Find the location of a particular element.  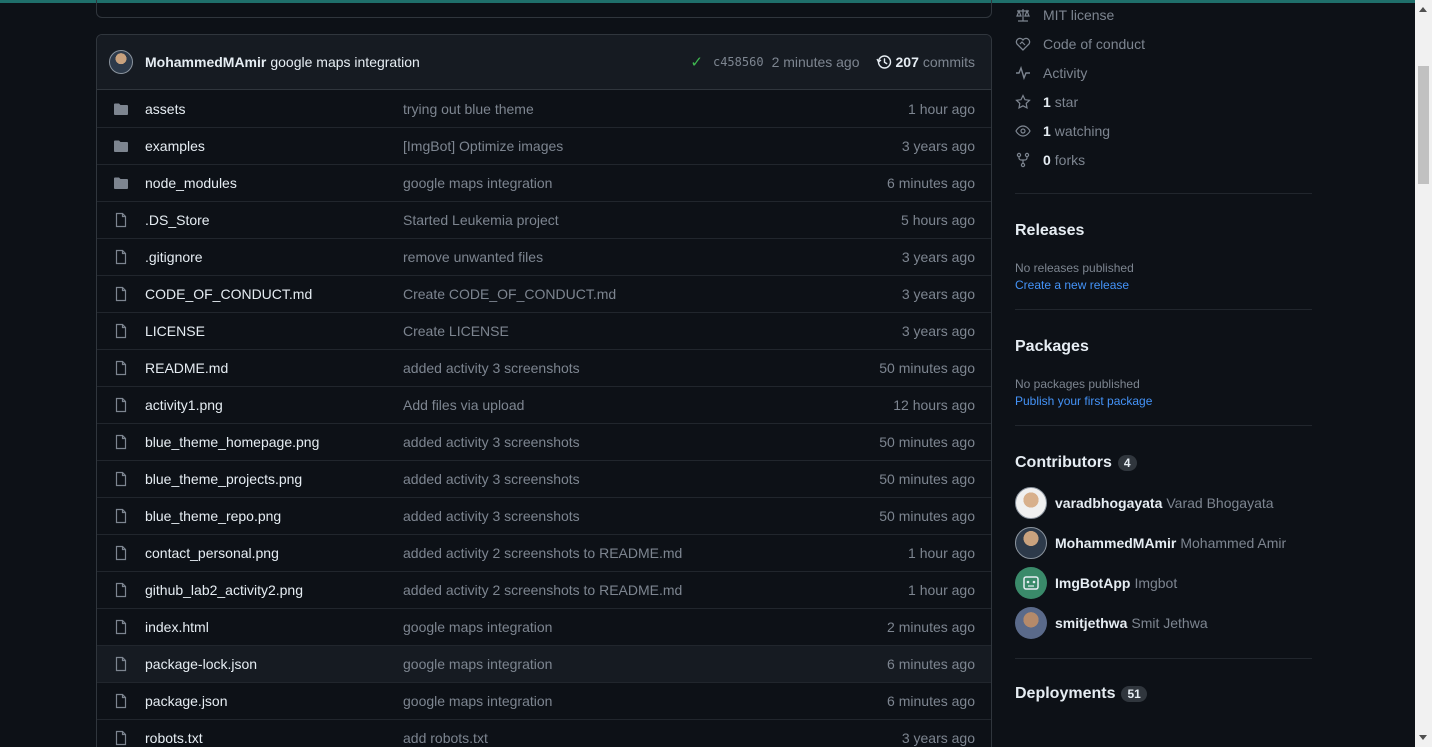

scroll-down-arrow is located at coordinates (1423, 737).